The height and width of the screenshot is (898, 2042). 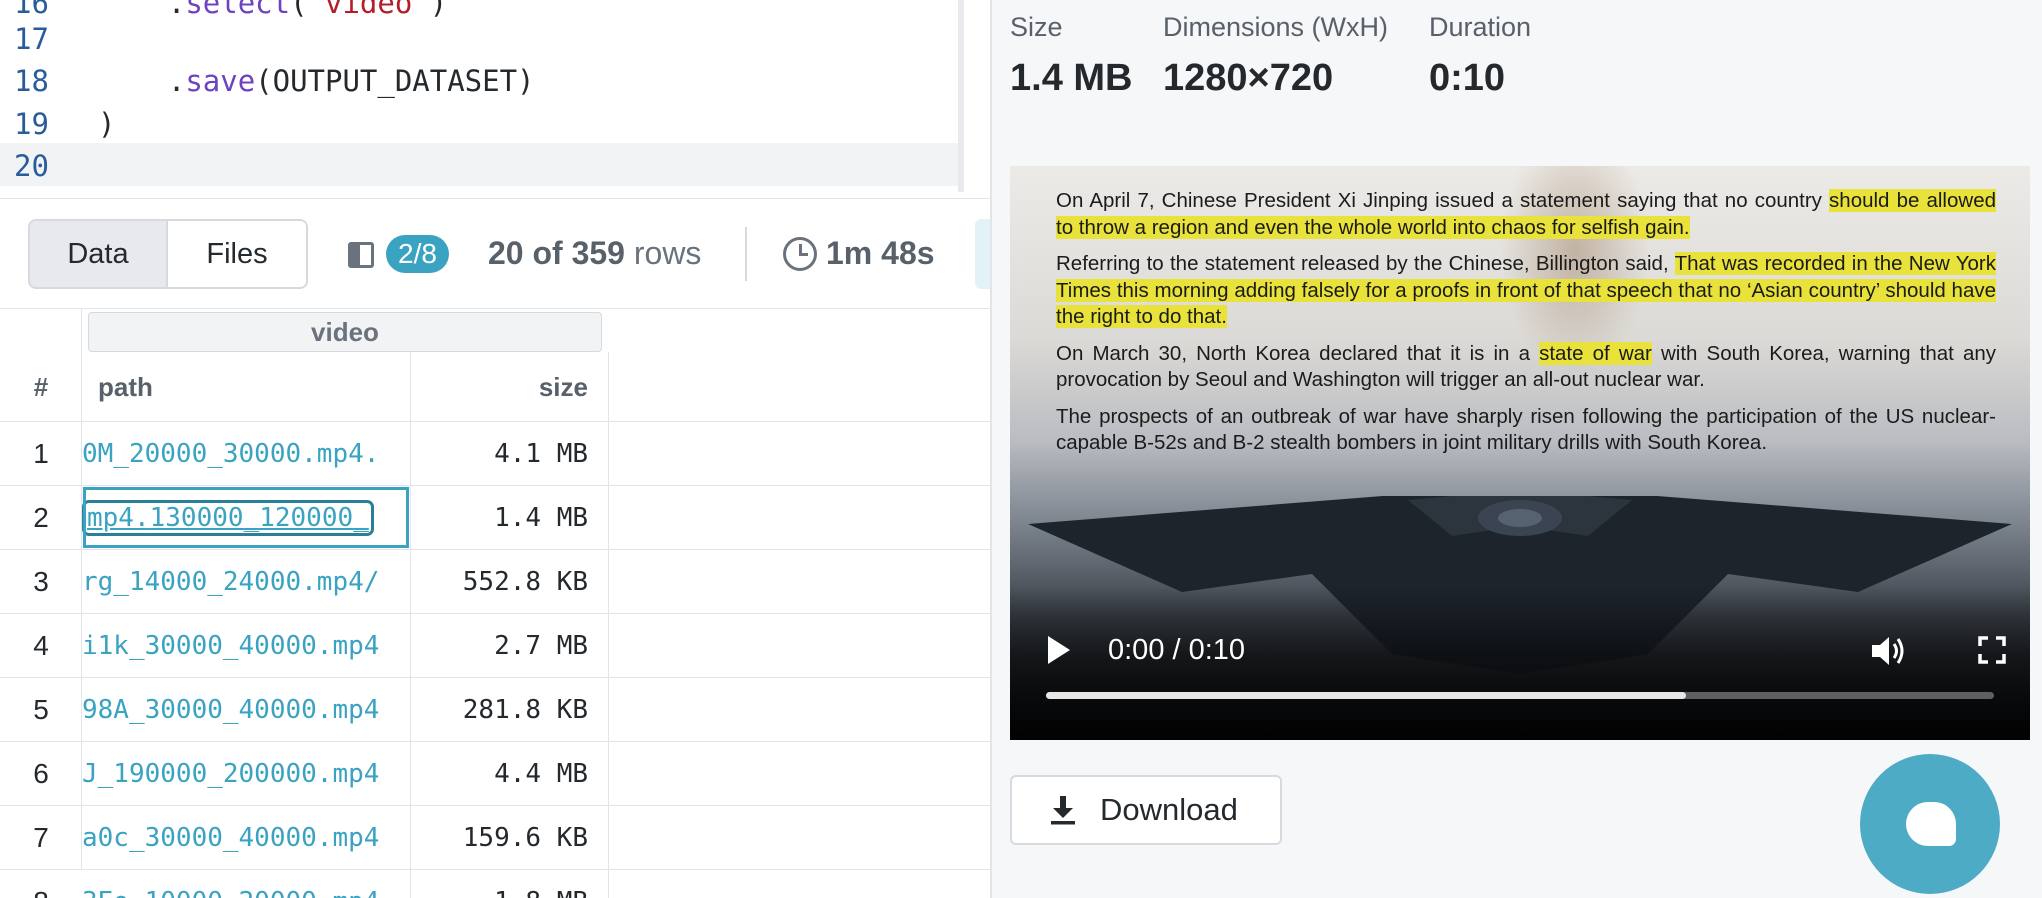 What do you see at coordinates (41, 837) in the screenshot?
I see `row-index: 7` at bounding box center [41, 837].